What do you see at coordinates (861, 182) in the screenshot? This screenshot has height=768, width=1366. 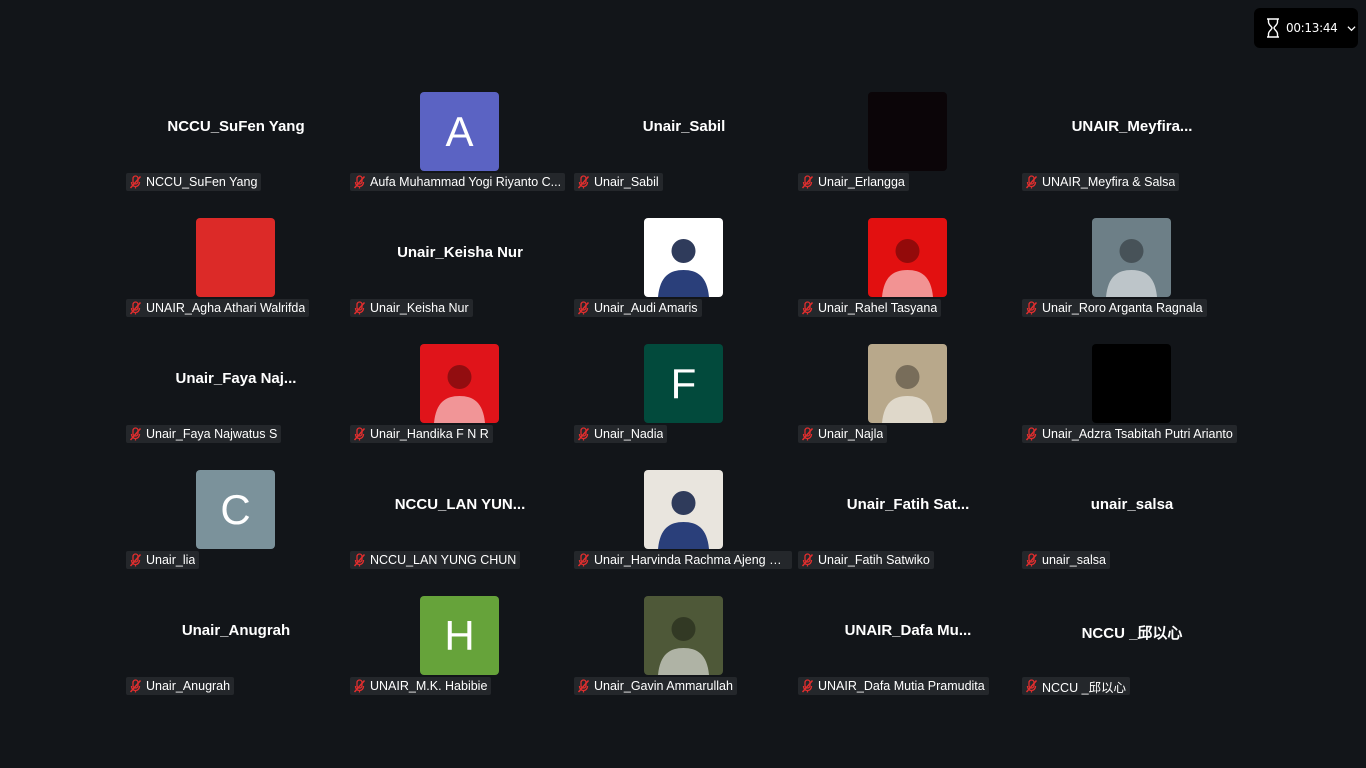 I see `participant-name: Unair_Erlangga` at bounding box center [861, 182].